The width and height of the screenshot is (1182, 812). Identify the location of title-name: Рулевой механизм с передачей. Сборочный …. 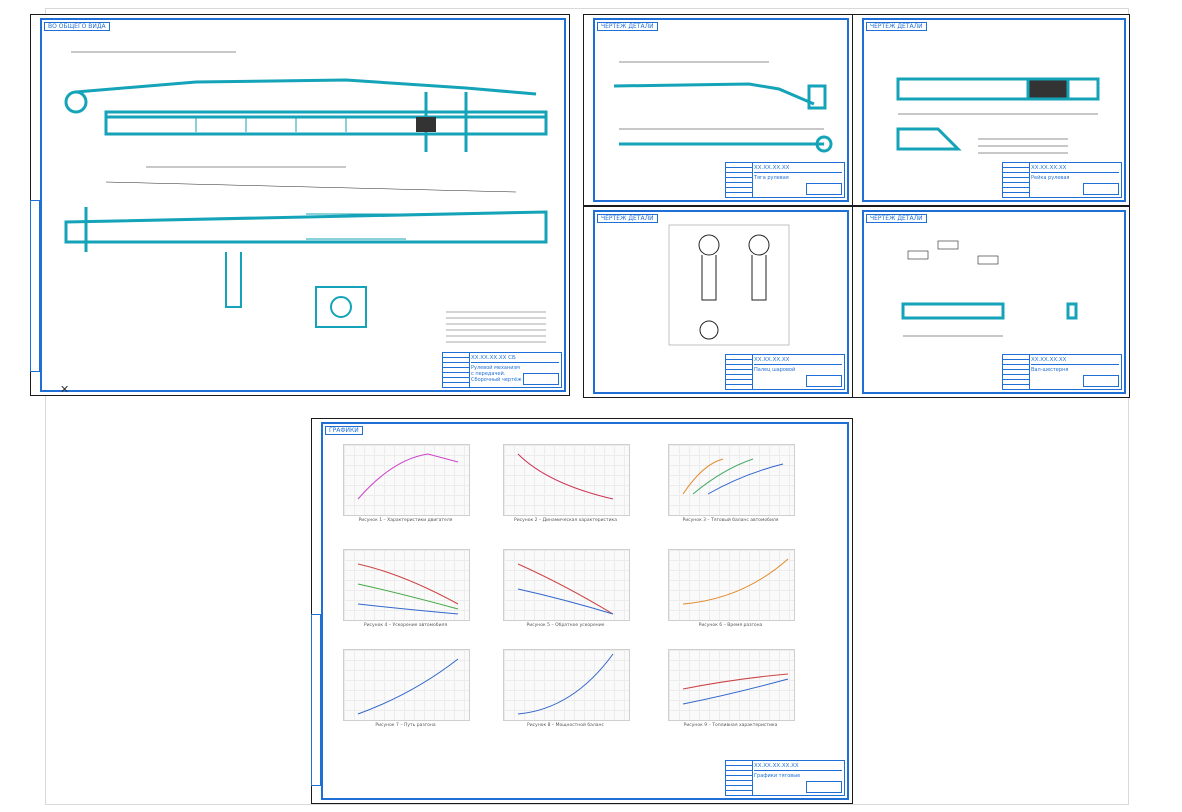
(496, 374).